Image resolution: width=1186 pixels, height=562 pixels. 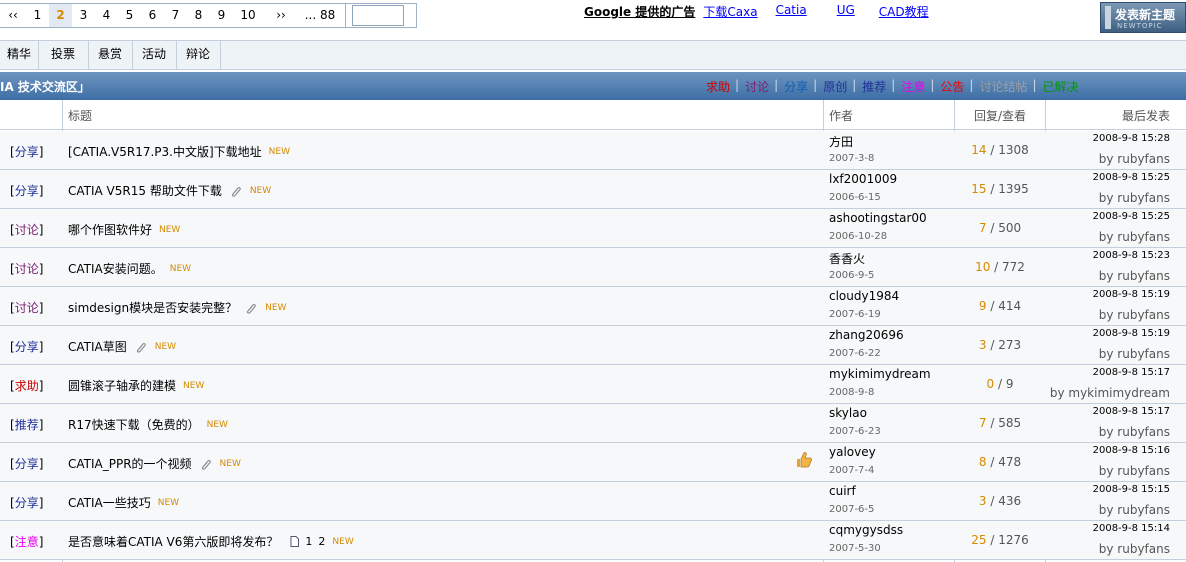 What do you see at coordinates (320, 15) in the screenshot?
I see `pager-last: ... 88` at bounding box center [320, 15].